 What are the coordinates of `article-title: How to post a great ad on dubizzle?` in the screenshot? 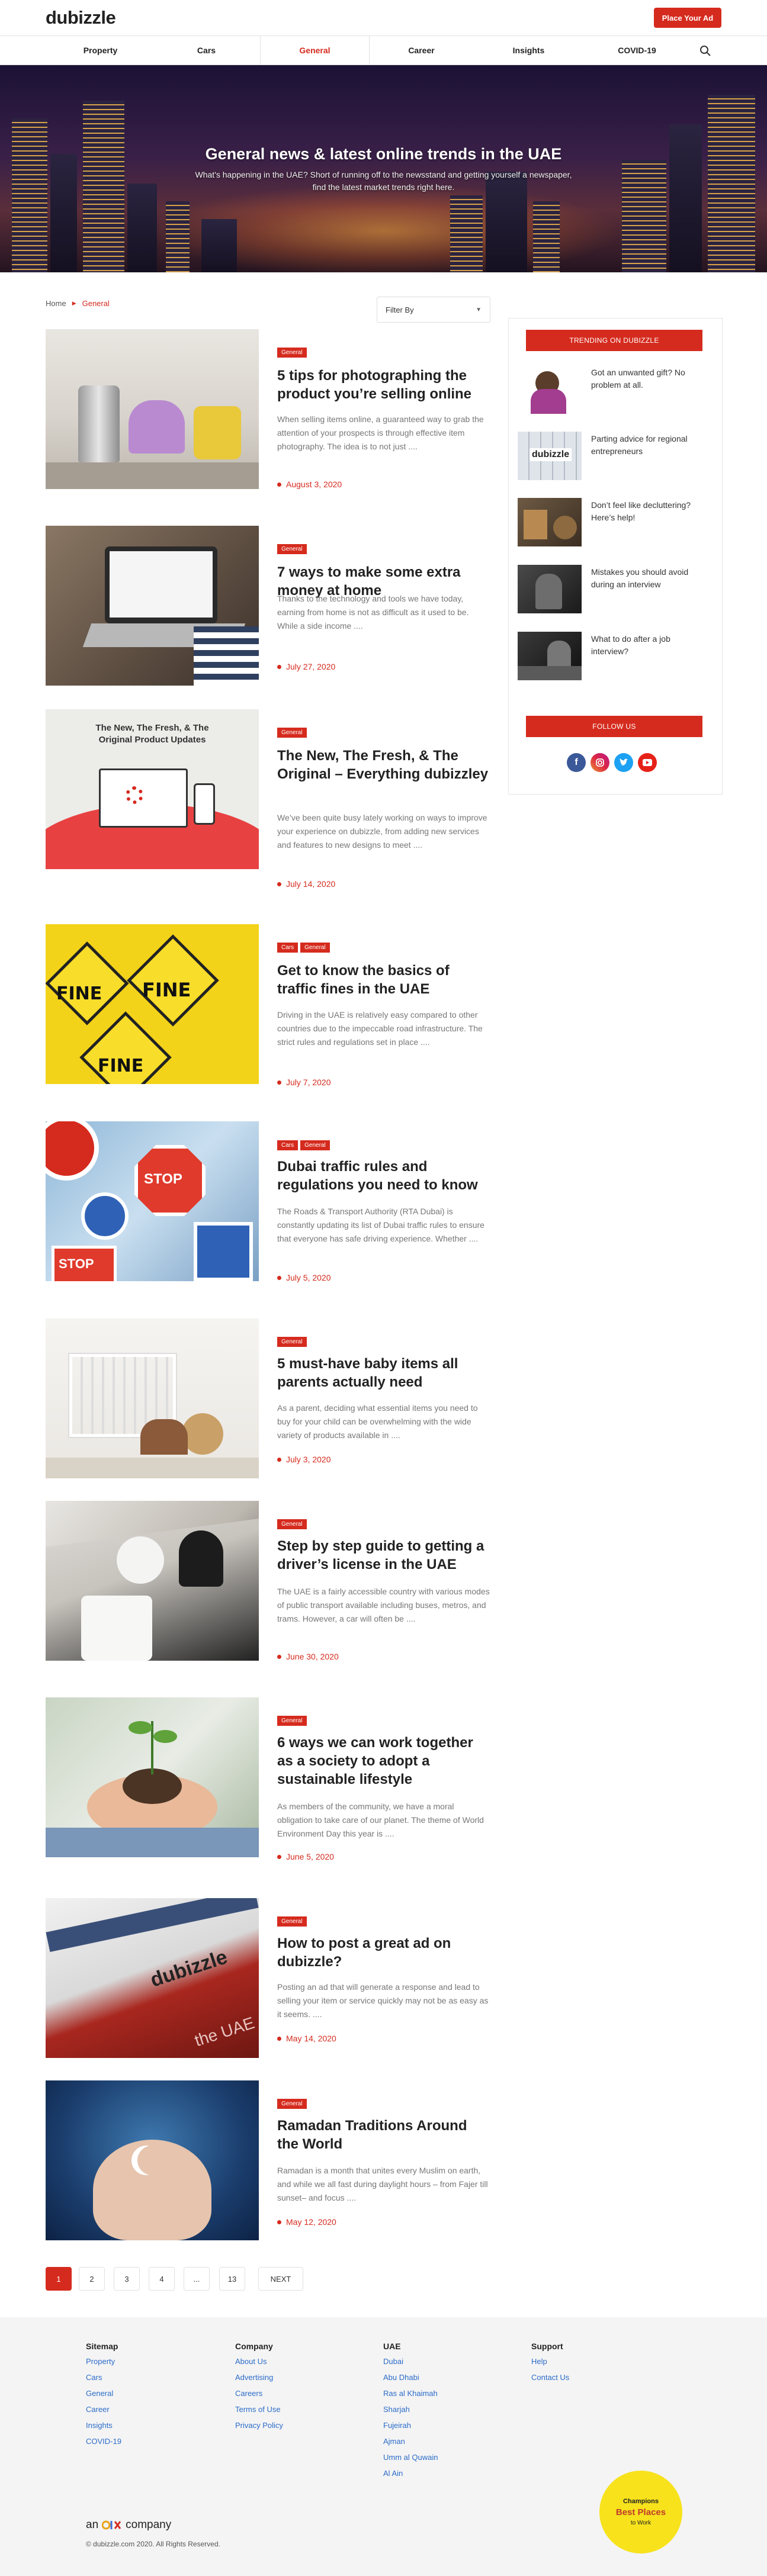 It's located at (383, 1953).